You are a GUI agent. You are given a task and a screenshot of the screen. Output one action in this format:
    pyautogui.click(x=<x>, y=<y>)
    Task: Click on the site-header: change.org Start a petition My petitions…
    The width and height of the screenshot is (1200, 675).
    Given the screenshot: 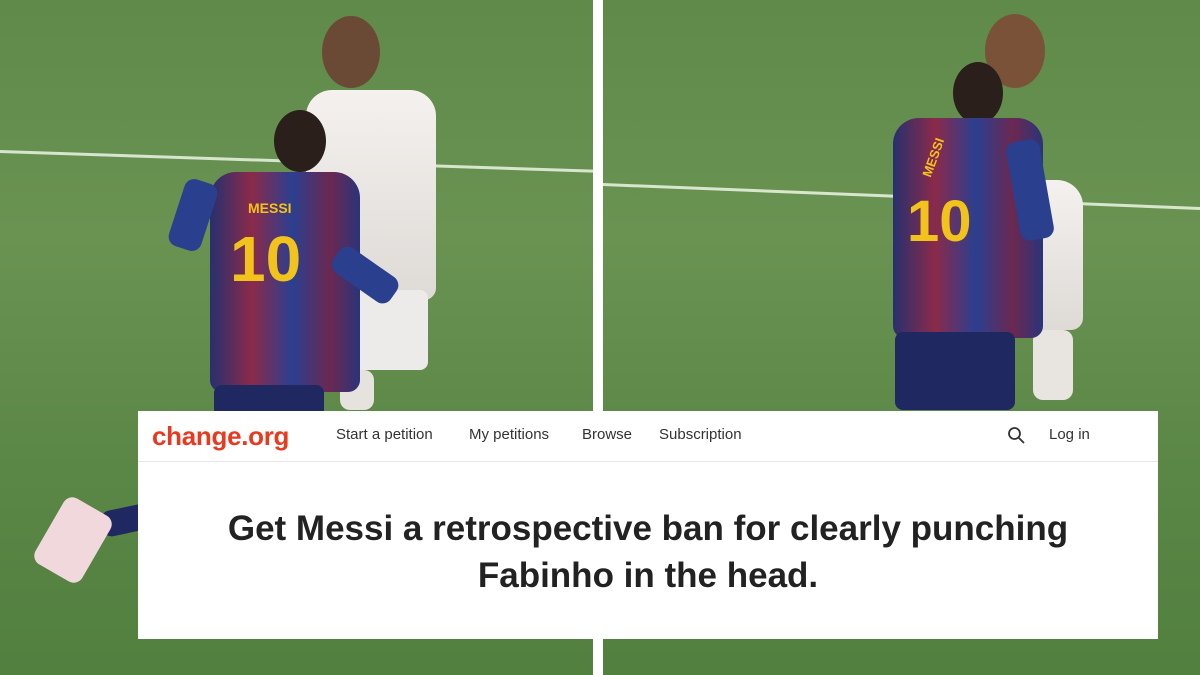 What is the action you would take?
    pyautogui.click(x=648, y=436)
    